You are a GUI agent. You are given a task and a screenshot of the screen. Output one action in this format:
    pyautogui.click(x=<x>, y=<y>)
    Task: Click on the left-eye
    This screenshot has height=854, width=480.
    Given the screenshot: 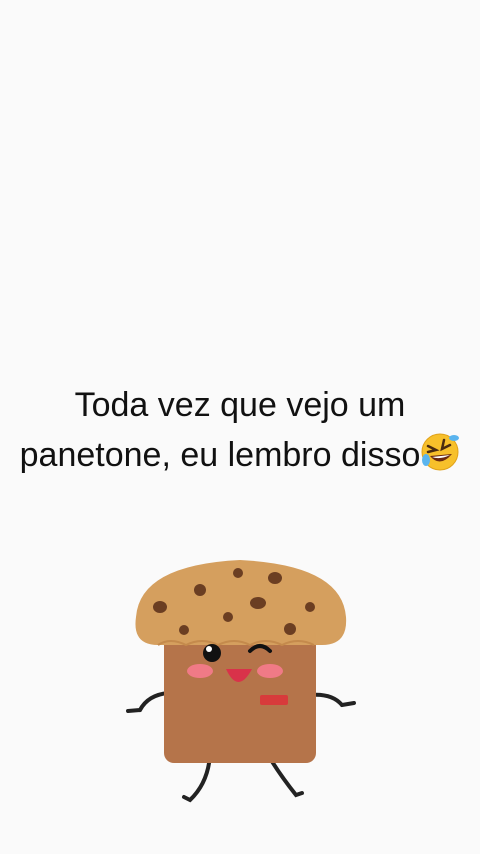 What is the action you would take?
    pyautogui.click(x=212, y=653)
    